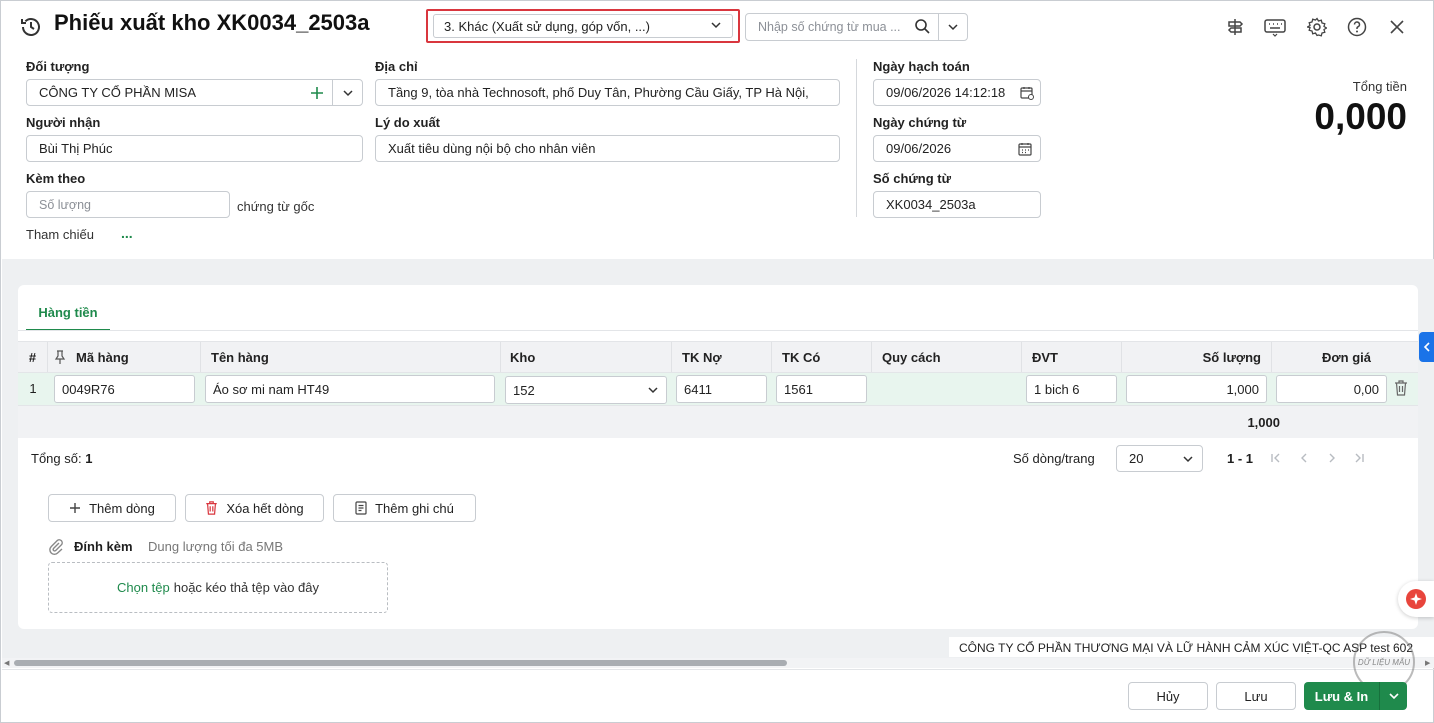 The height and width of the screenshot is (723, 1434). What do you see at coordinates (946, 92) in the screenshot?
I see `ngay-hach-toan-value: 09/06/2026 14:12:18` at bounding box center [946, 92].